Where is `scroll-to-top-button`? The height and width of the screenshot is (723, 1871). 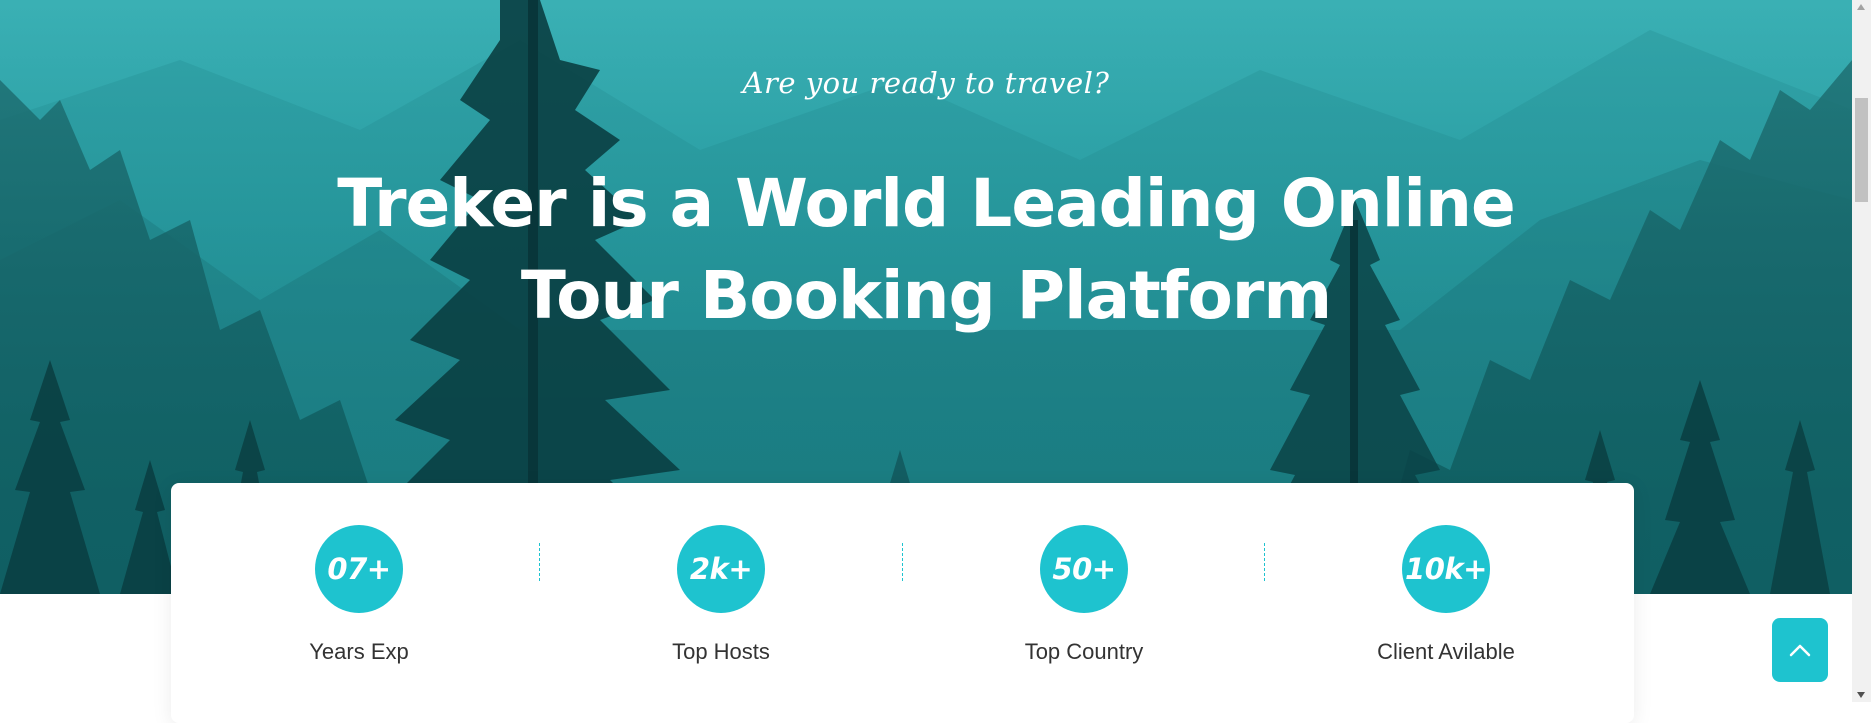 scroll-to-top-button is located at coordinates (1800, 650).